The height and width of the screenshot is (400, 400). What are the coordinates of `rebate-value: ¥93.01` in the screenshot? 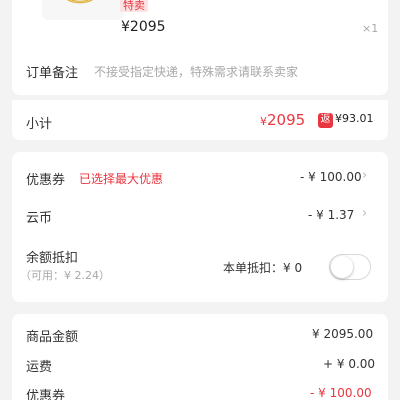 It's located at (354, 118).